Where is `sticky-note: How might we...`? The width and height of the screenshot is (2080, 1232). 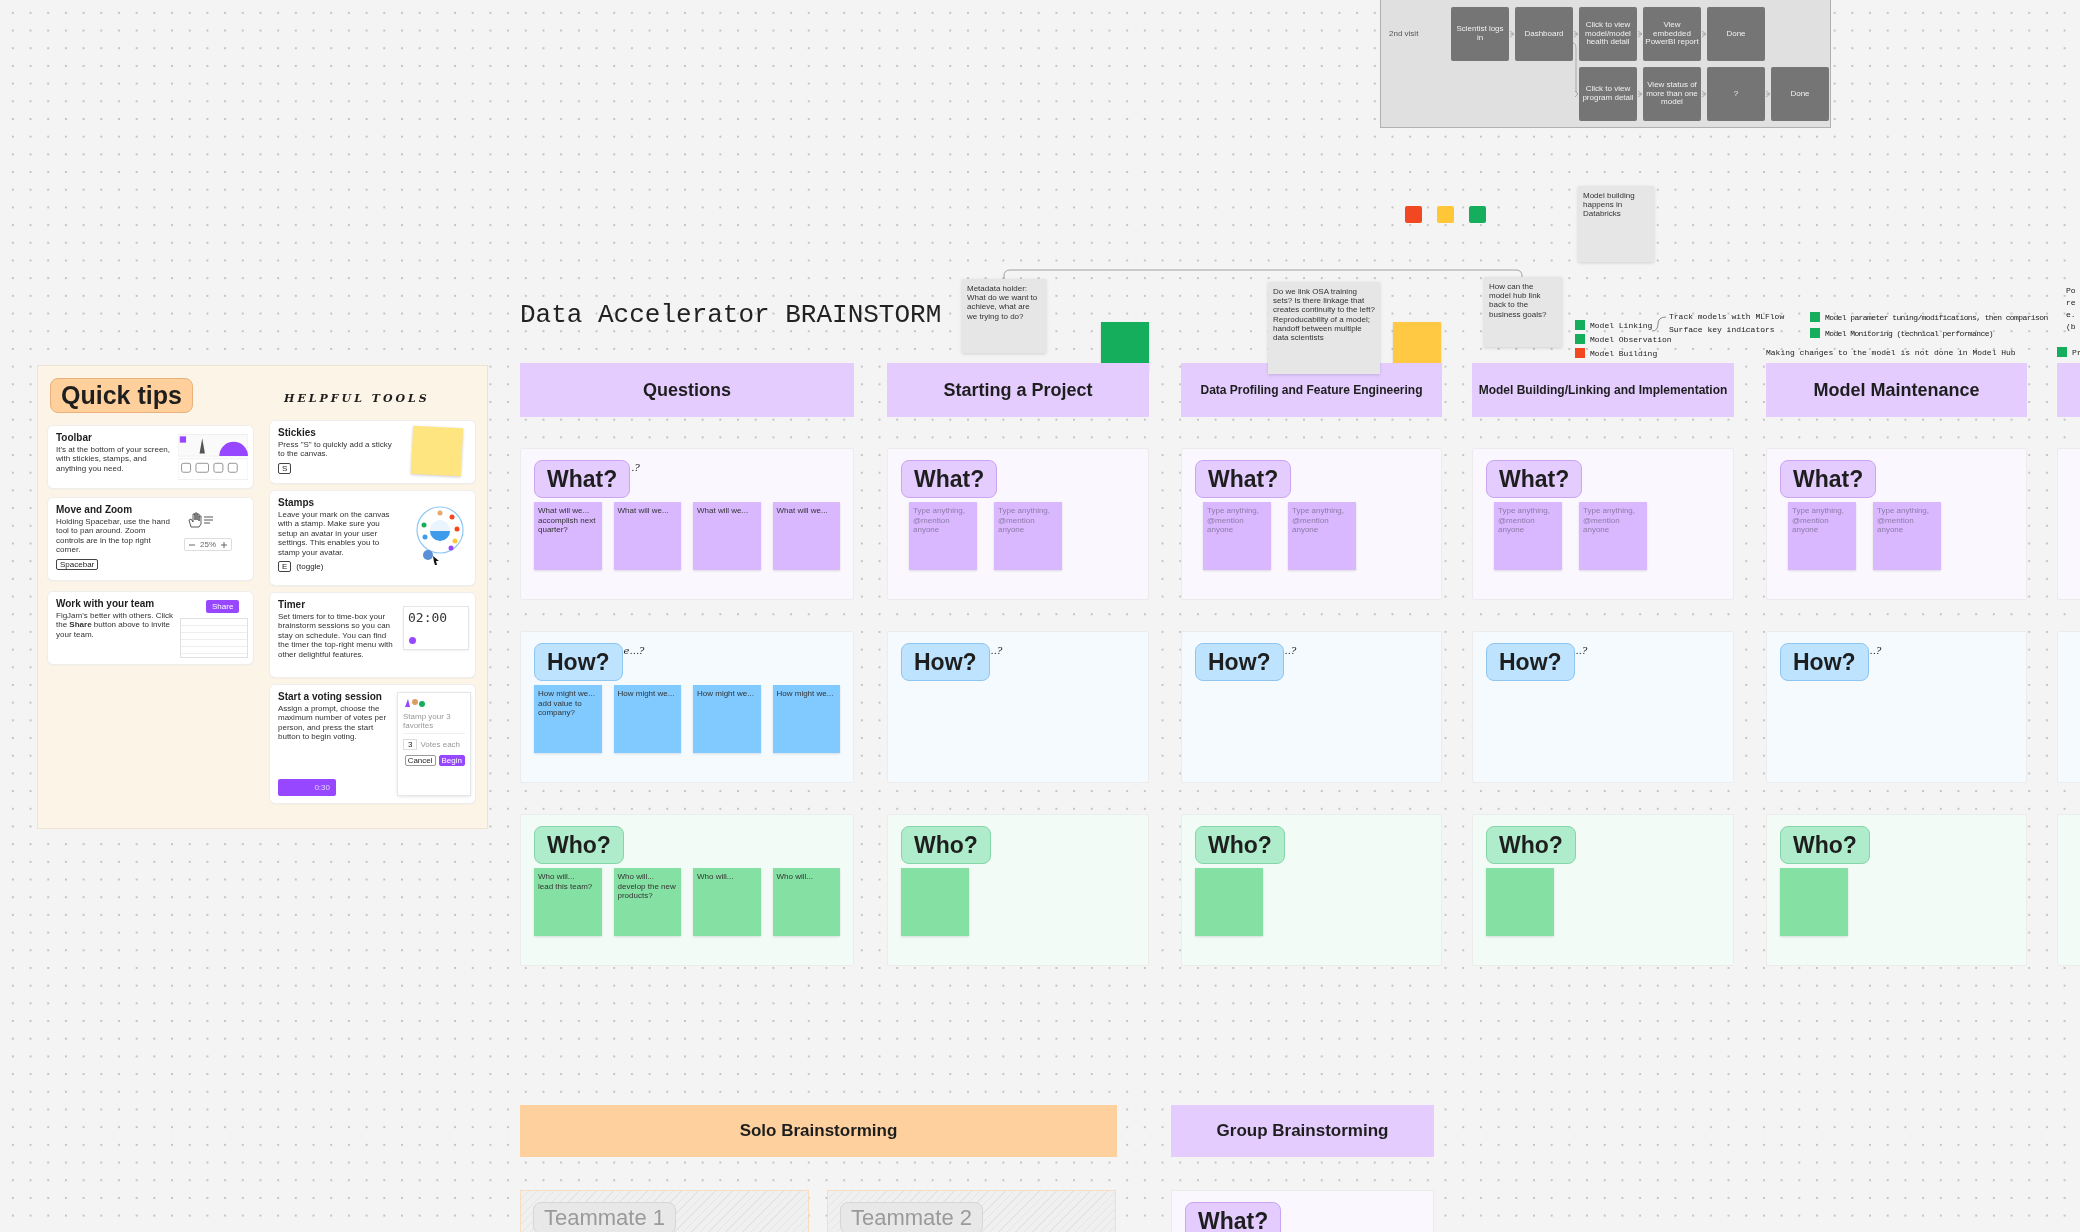
sticky-note: How might we... is located at coordinates (647, 719).